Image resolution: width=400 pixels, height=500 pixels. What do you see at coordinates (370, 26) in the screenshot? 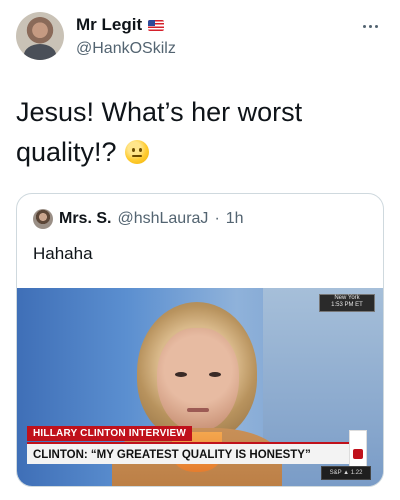
I see `more-options-icon` at bounding box center [370, 26].